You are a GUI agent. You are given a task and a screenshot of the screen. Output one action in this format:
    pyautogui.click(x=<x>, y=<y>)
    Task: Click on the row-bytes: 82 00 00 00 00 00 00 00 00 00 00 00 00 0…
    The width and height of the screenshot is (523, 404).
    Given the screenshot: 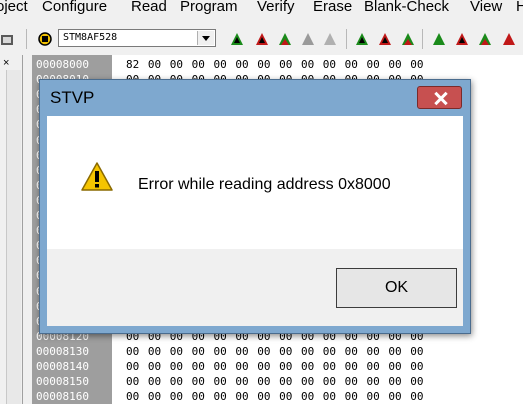 What is the action you would take?
    pyautogui.click(x=275, y=64)
    